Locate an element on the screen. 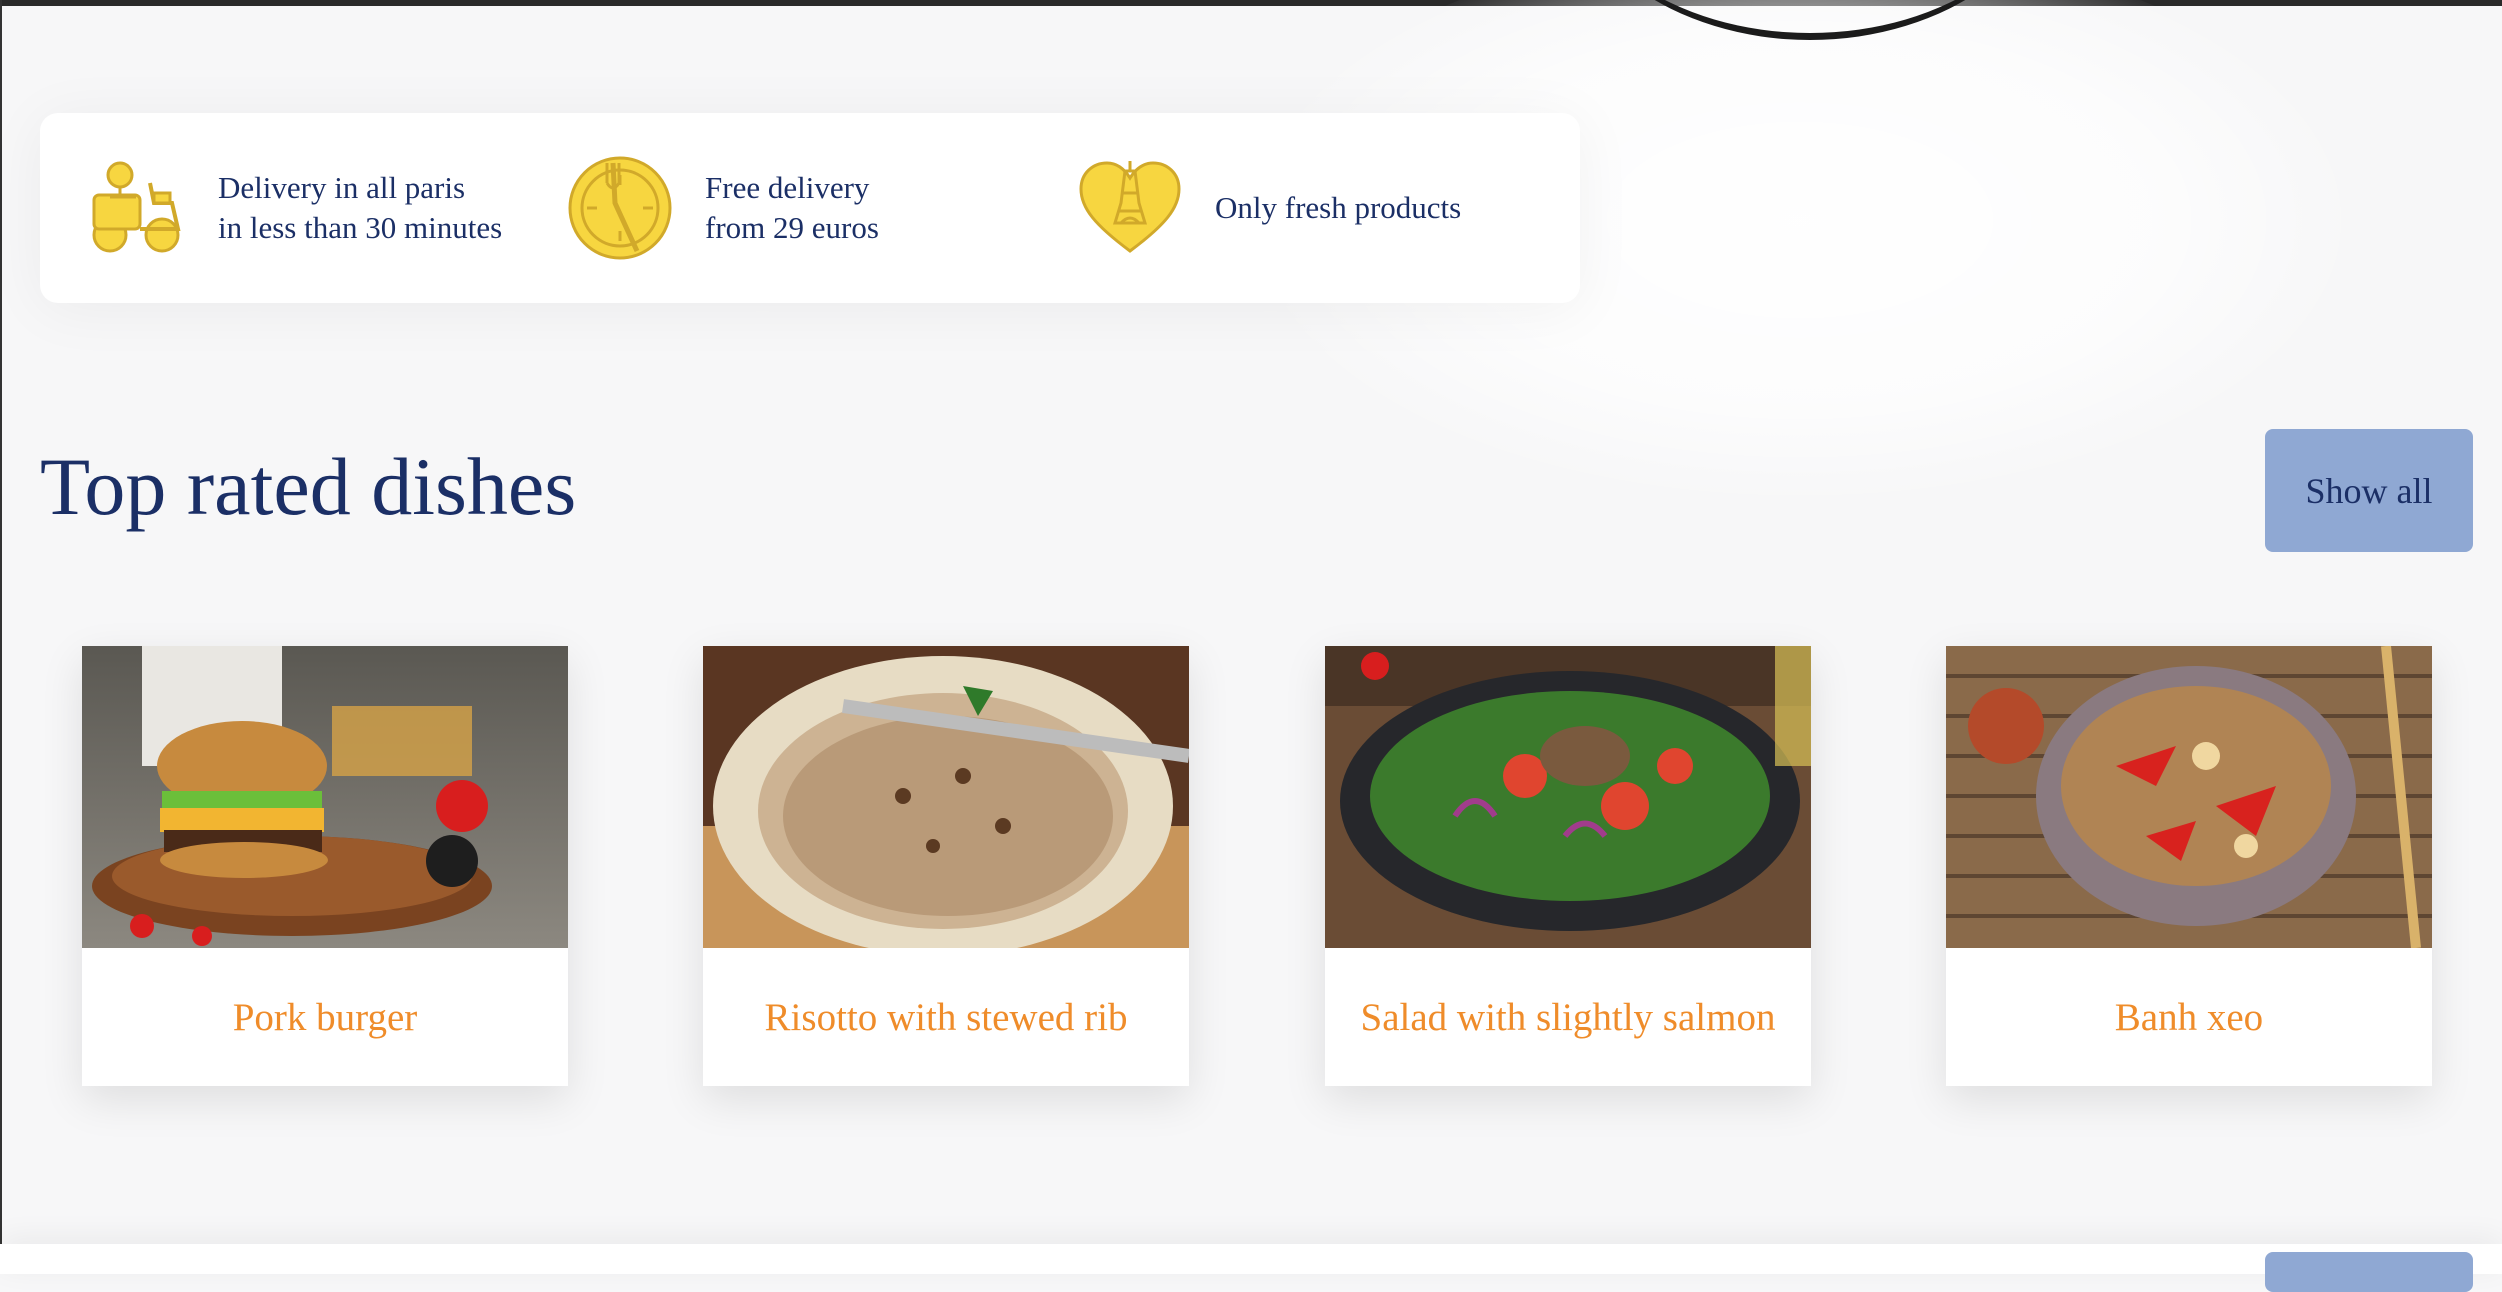  next-section-edge is located at coordinates (1251, 1259).